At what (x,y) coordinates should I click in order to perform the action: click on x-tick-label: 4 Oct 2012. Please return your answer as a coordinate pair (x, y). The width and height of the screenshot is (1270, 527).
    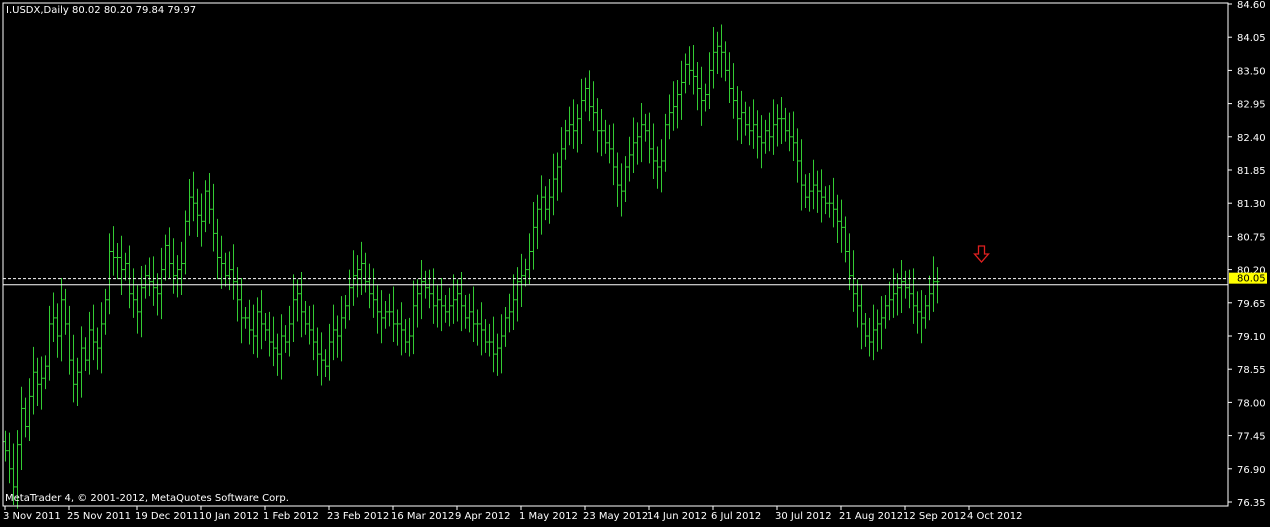
    Looking at the image, I should click on (994, 516).